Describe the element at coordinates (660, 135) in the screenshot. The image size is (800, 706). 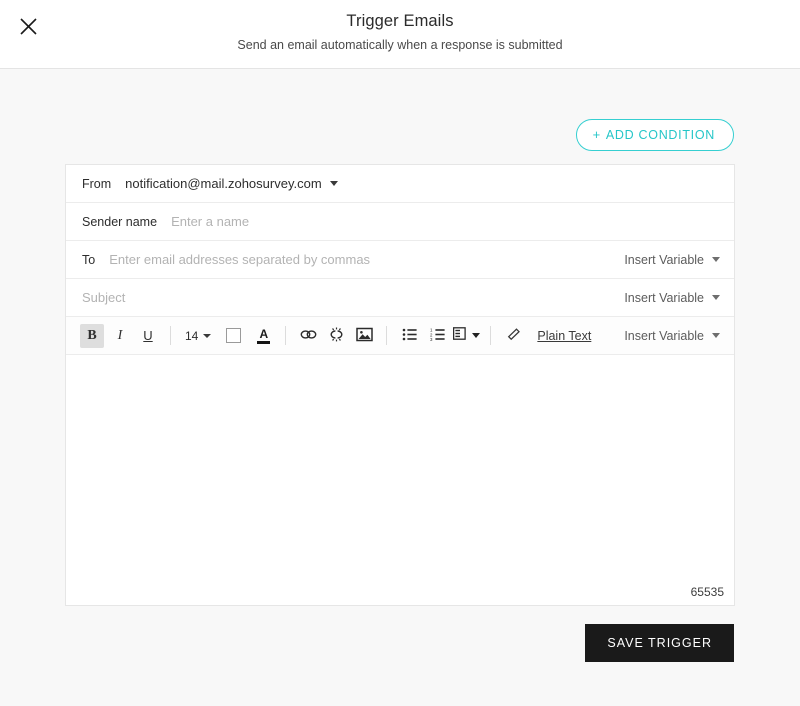
I see `add-condition-label: ADD CONDITION` at that location.